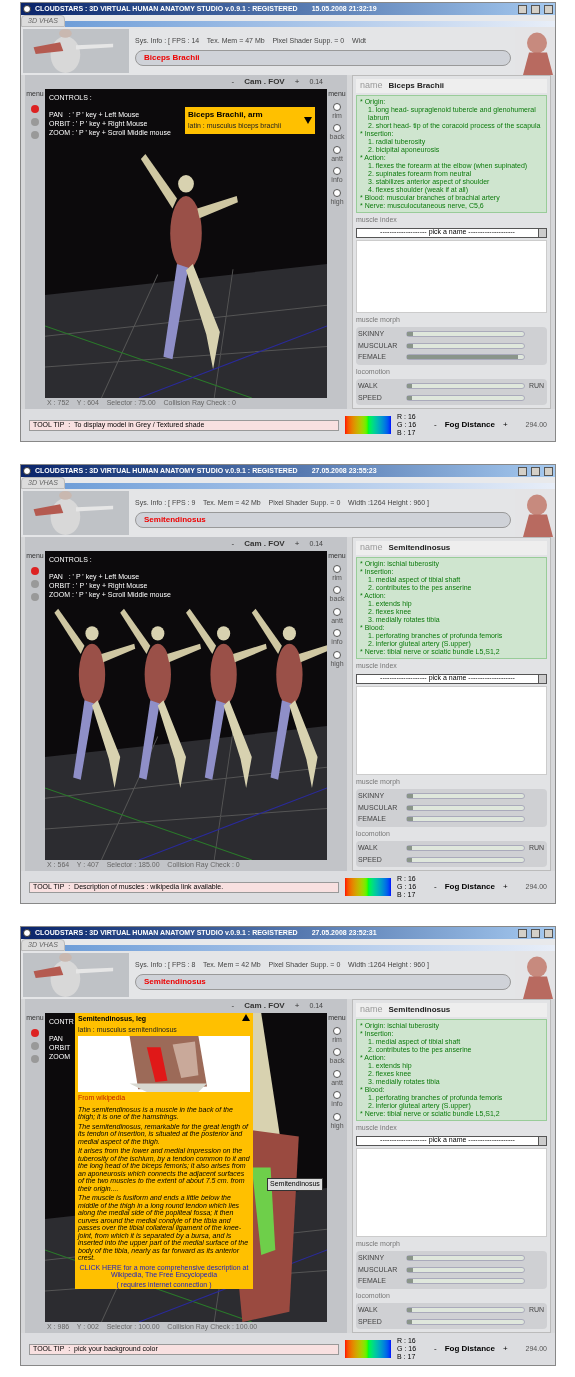  I want to click on muscle-name: Biceps Brachii, so click(416, 86).